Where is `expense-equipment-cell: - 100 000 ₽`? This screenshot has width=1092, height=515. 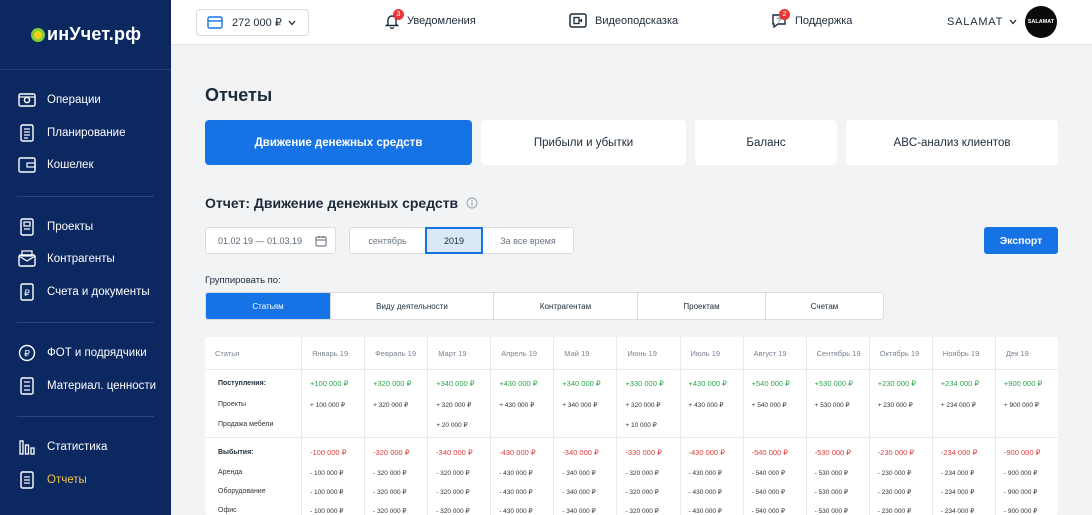 expense-equipment-cell: - 100 000 ₽ is located at coordinates (327, 492).